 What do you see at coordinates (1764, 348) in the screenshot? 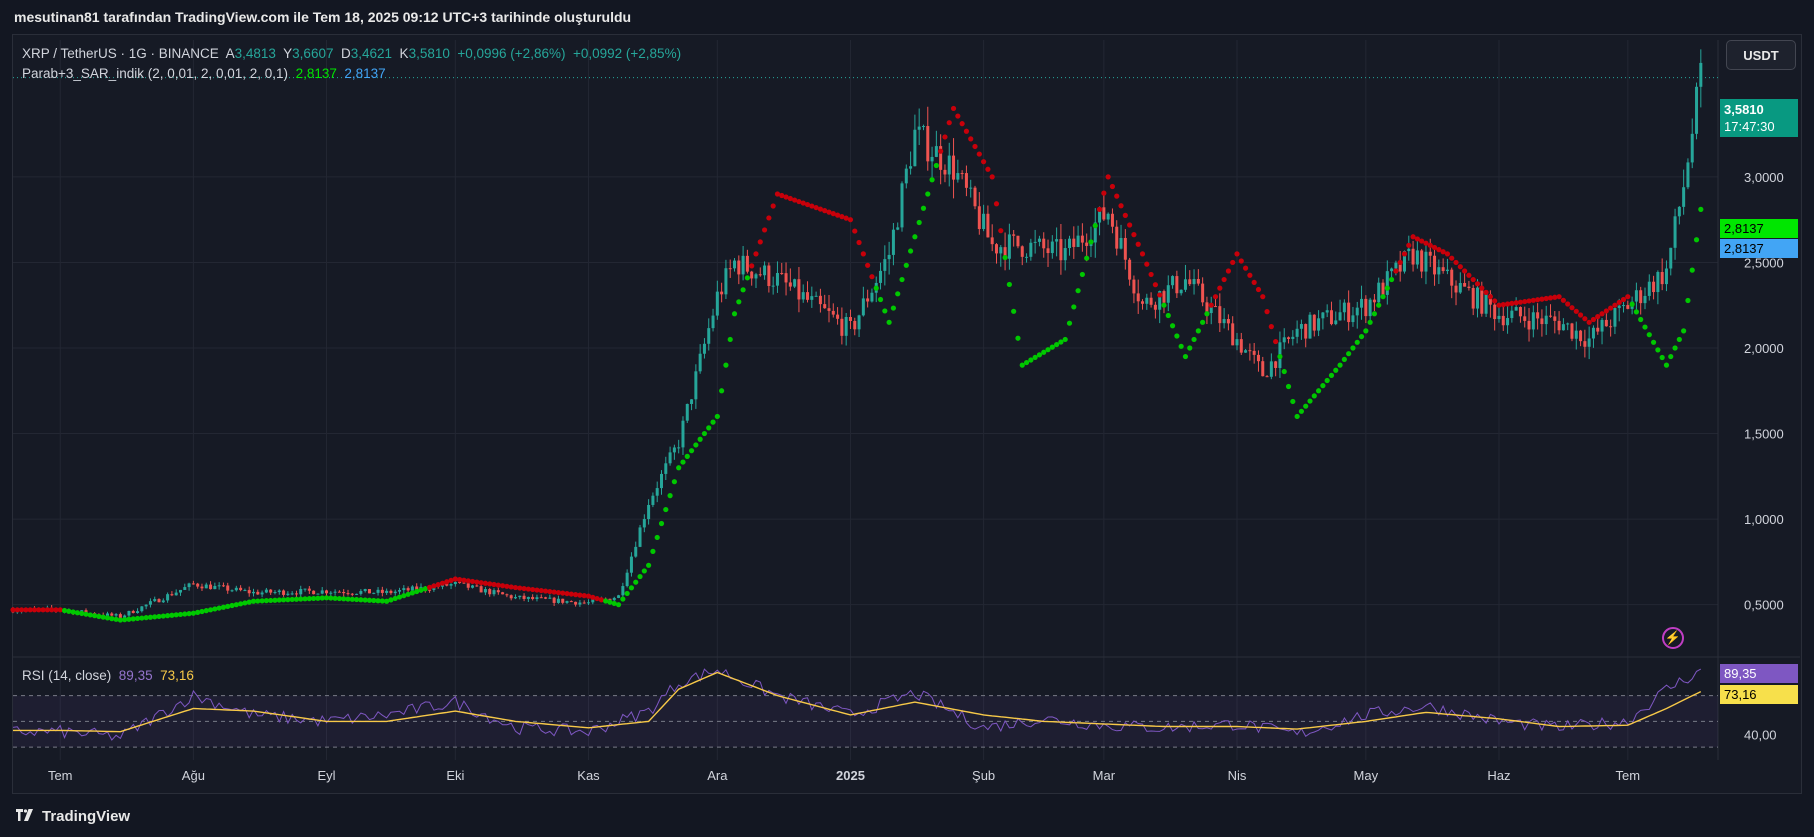
I see `price-tick-label: 2,0000` at bounding box center [1764, 348].